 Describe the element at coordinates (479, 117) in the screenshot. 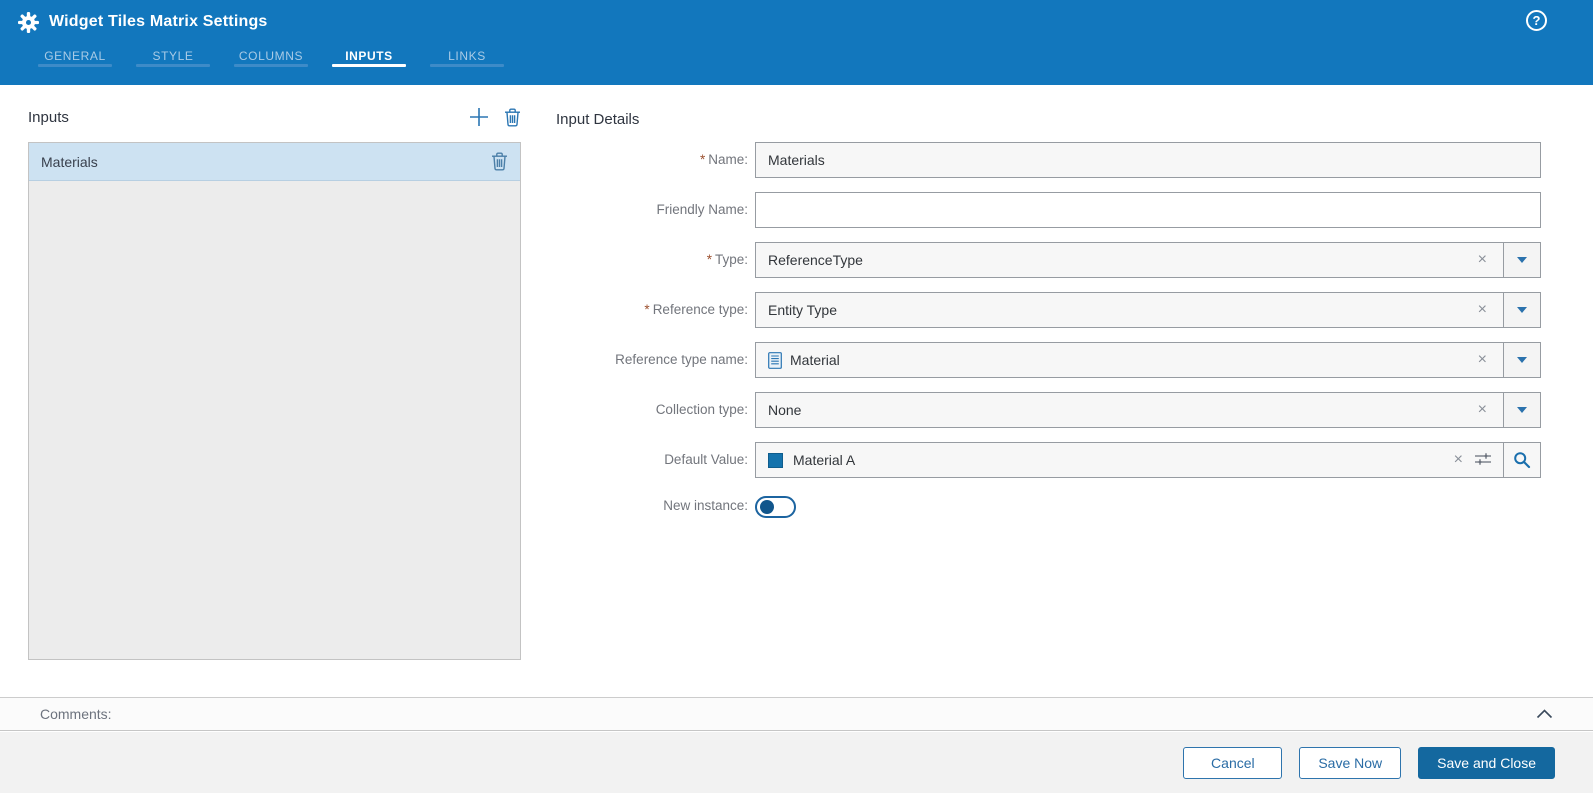

I see `plus-icon` at that location.